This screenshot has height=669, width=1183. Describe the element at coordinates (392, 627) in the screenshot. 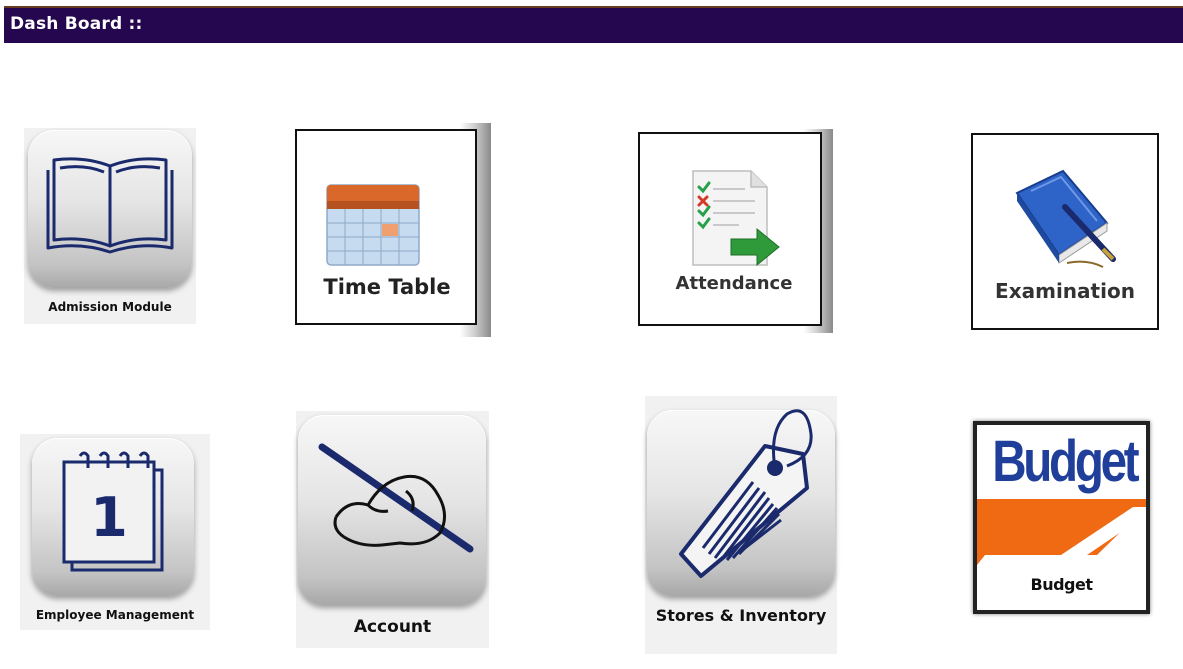

I see `account-label: Account` at that location.